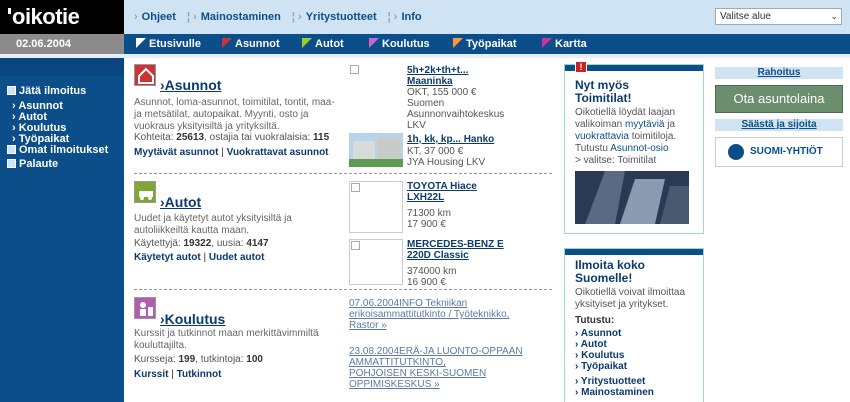 This screenshot has width=850, height=402. I want to click on koulutus-title: ›Koulutus, so click(192, 319).